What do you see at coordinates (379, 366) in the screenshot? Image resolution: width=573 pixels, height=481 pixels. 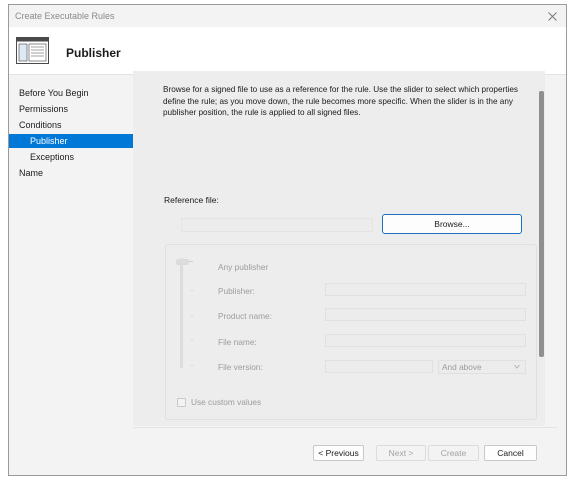 I see `file-version-field` at bounding box center [379, 366].